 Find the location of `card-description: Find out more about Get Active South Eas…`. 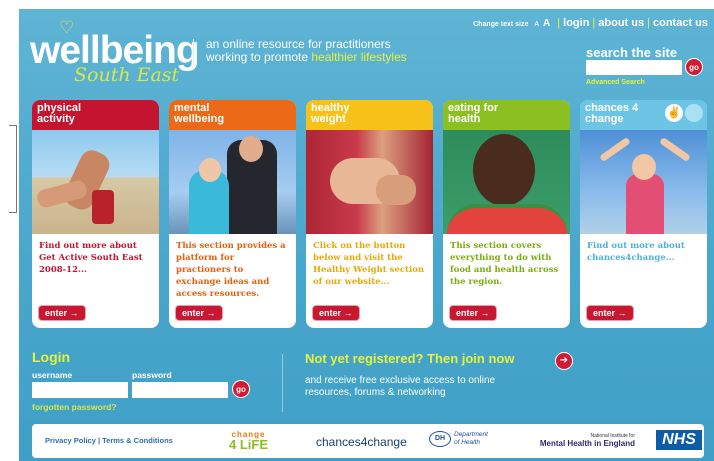

card-description: Find out more about Get Active South Eas… is located at coordinates (91, 258).